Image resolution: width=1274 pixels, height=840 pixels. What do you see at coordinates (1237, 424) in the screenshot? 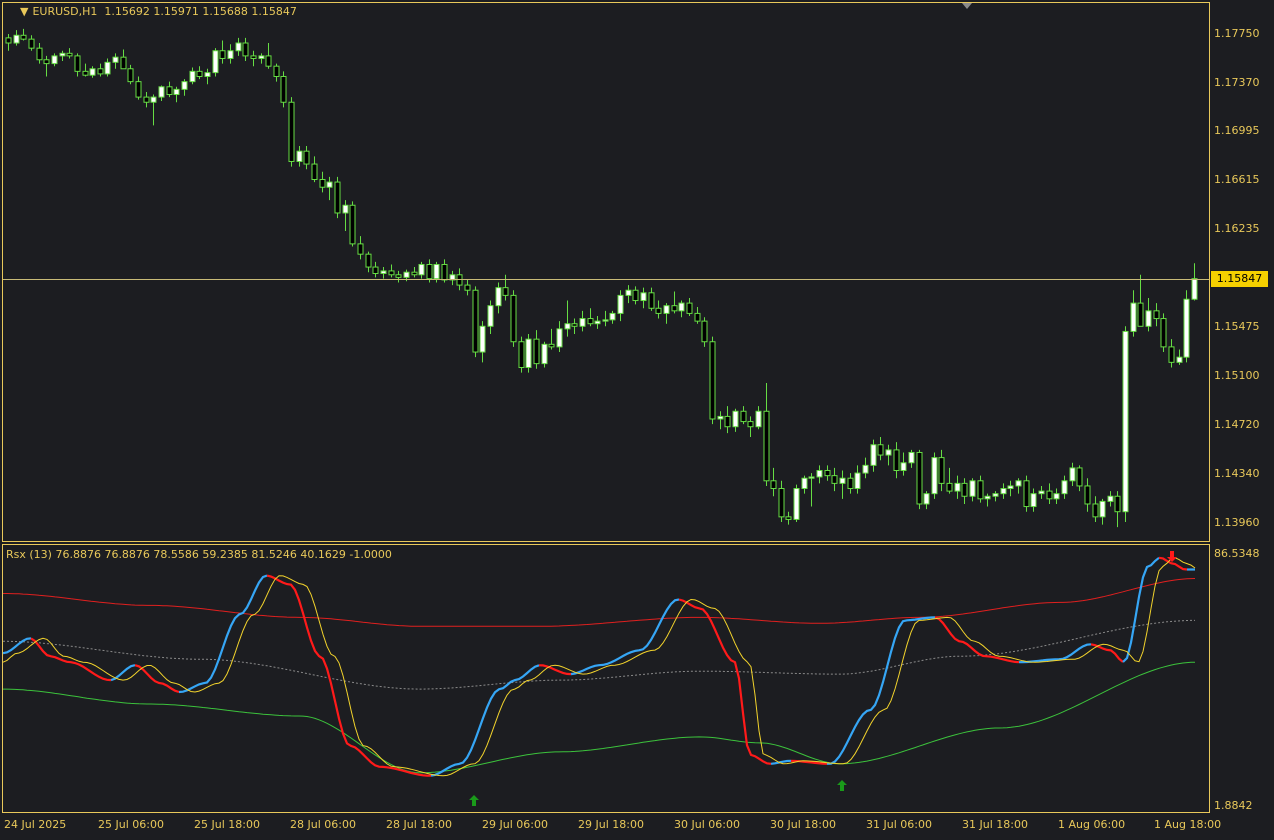
I see `price-label: 1.14720` at bounding box center [1237, 424].